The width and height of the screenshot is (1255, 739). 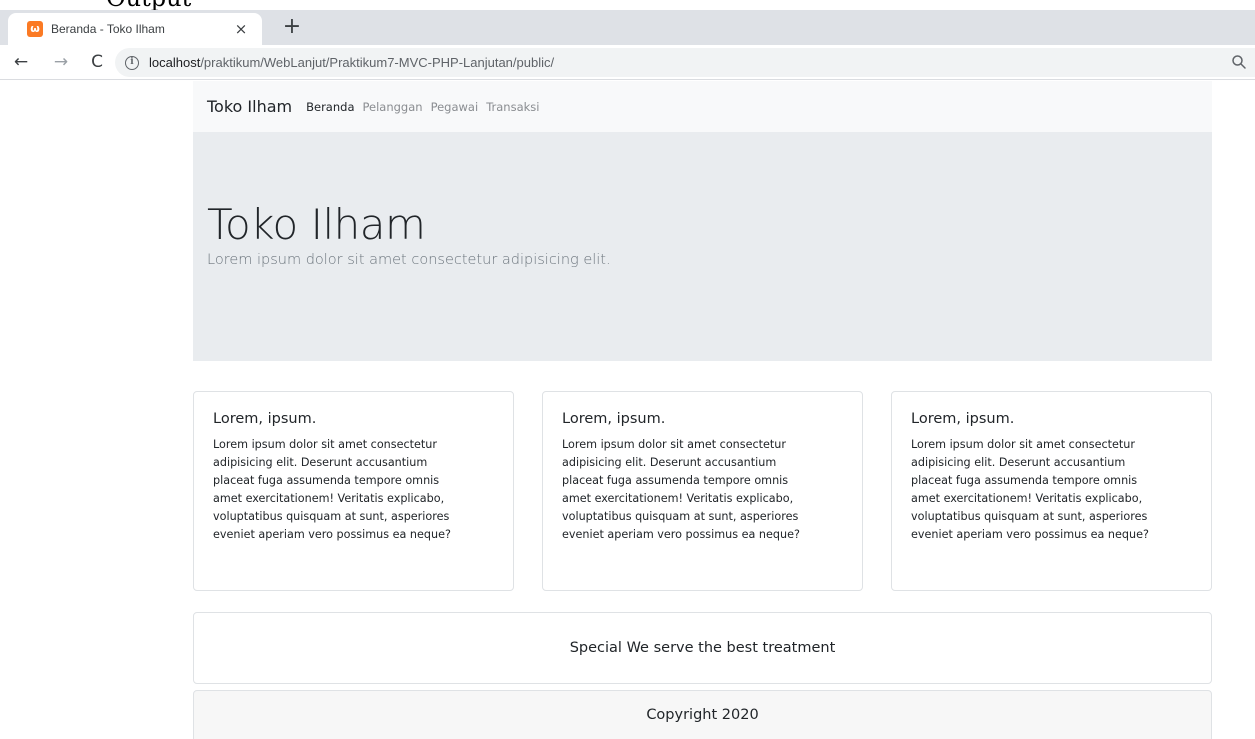 I want to click on nav-link-pegawai: Pegawai, so click(x=455, y=107).